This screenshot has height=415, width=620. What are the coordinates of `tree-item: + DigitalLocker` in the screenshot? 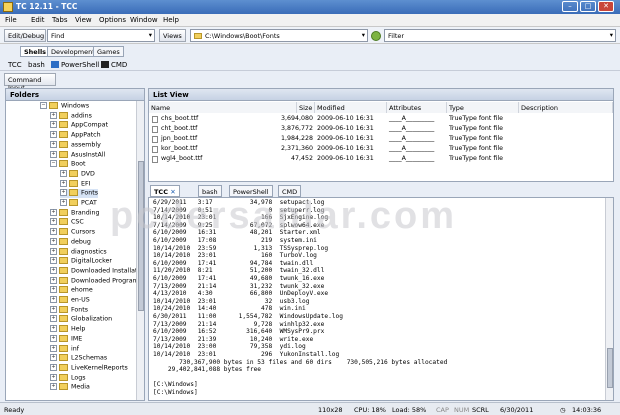 It's located at (81, 261).